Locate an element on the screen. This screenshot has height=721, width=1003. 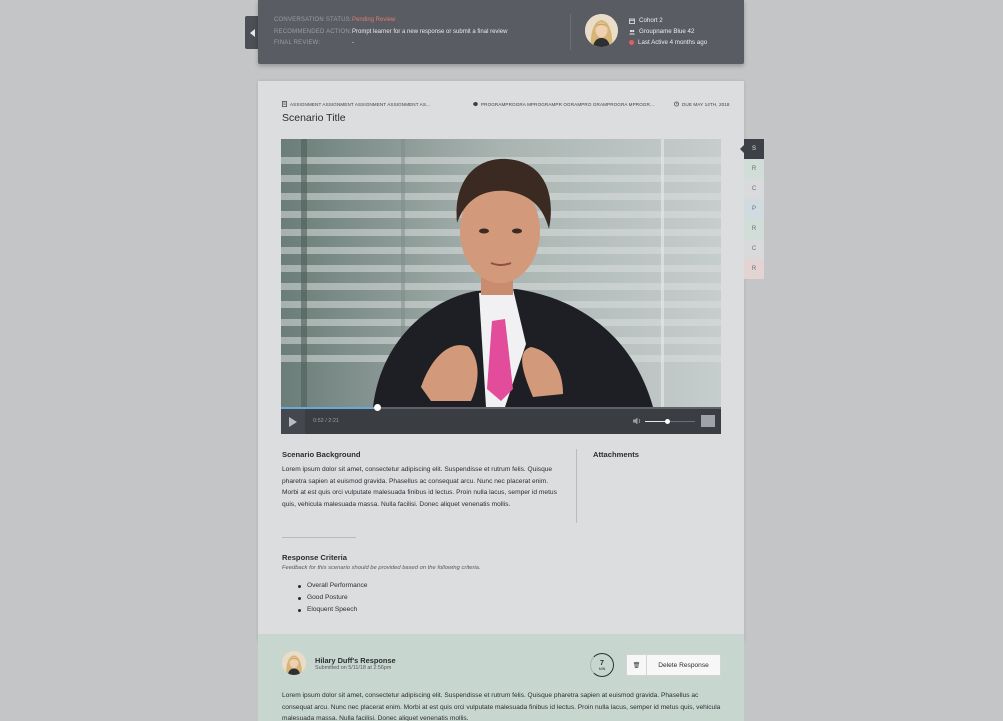
volume-handle is located at coordinates (667, 421).